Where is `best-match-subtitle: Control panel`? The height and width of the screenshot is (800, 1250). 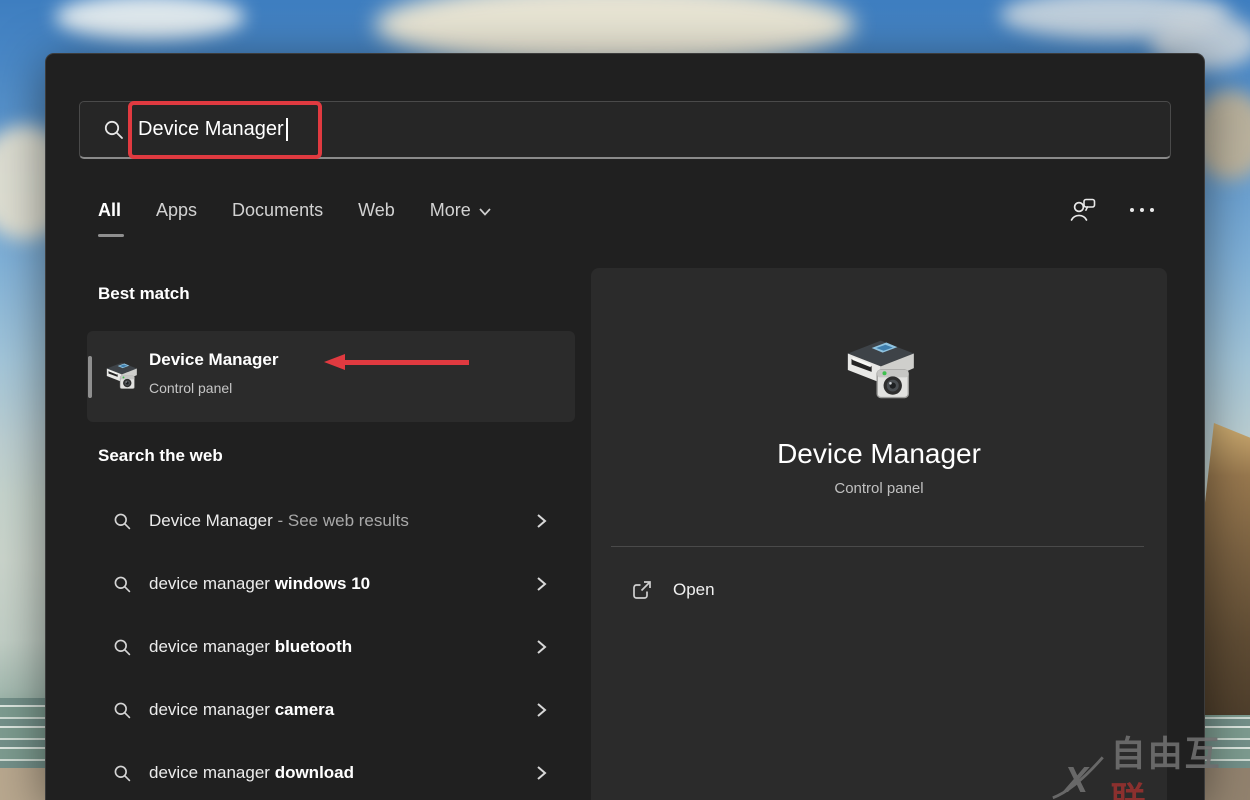 best-match-subtitle: Control panel is located at coordinates (191, 388).